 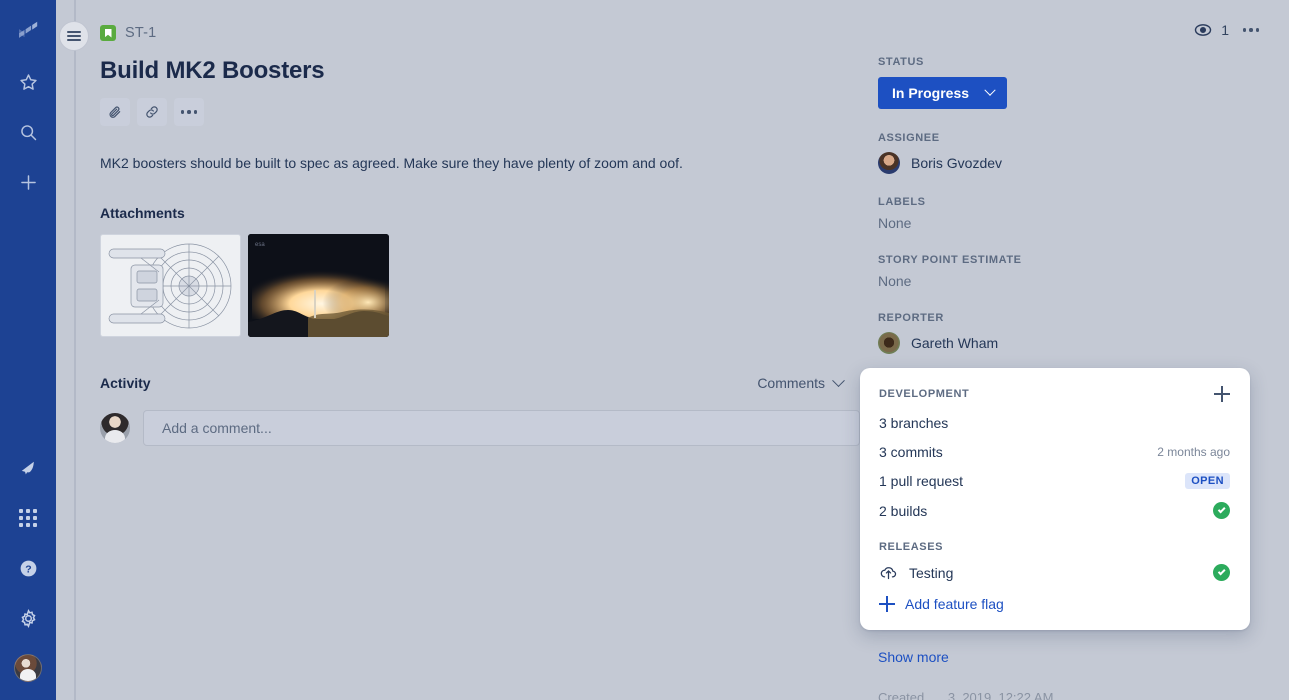 I want to click on attachment-blueprint, so click(x=170, y=285).